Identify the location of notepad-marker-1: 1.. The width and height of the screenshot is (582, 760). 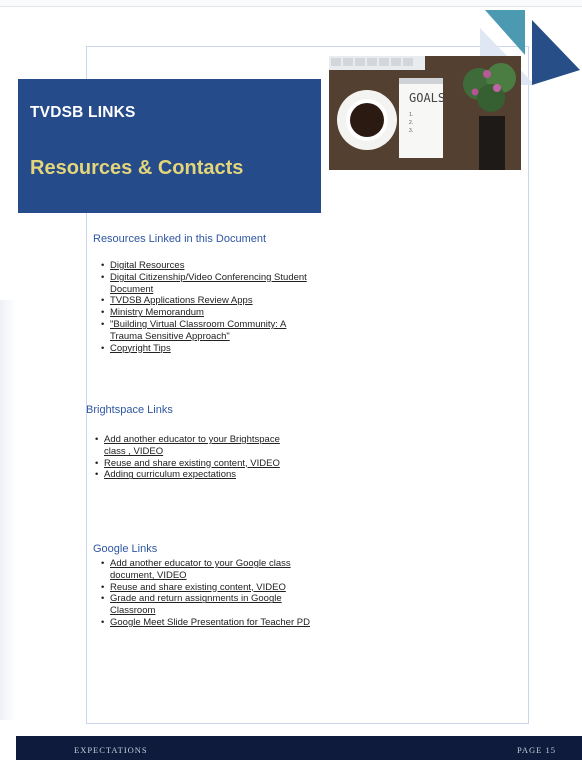
(411, 115).